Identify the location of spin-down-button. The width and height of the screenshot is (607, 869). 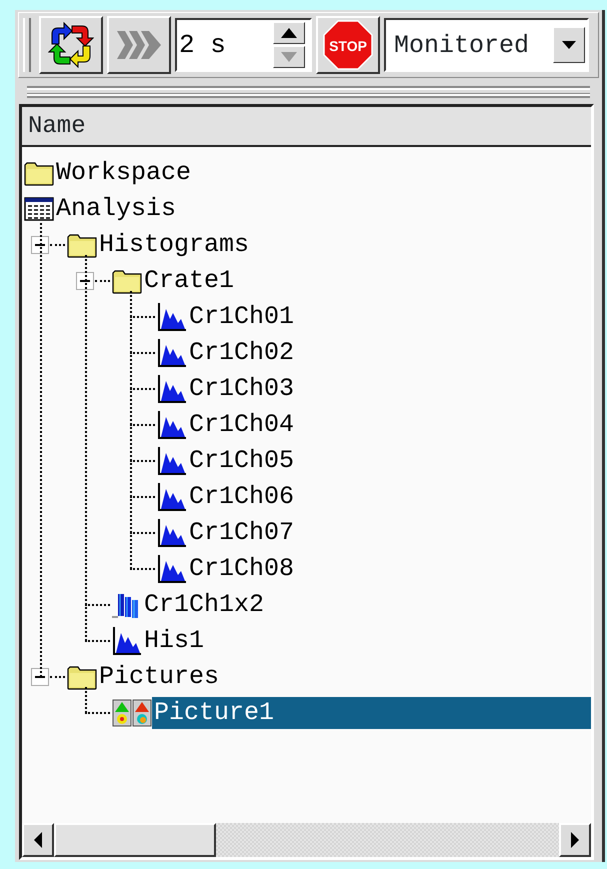
(289, 57).